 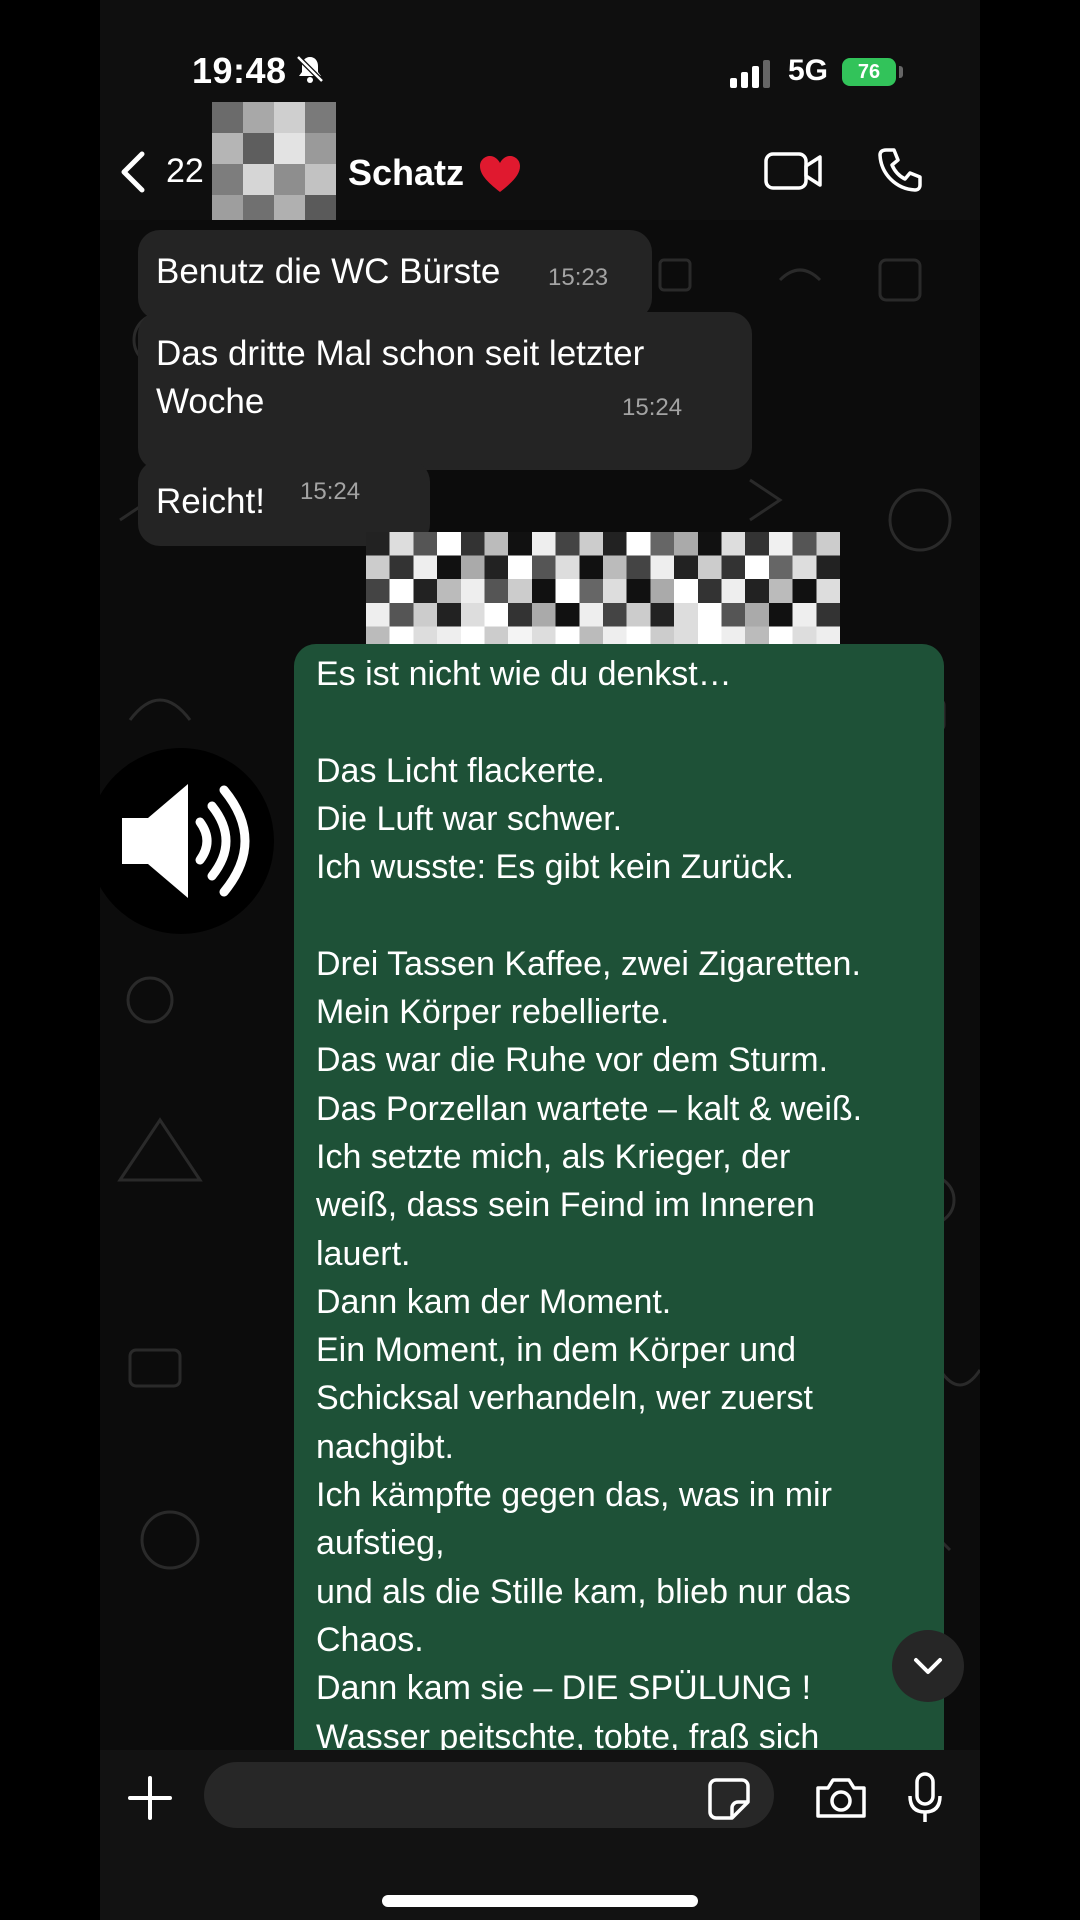 I want to click on signal-icon, so click(x=752, y=76).